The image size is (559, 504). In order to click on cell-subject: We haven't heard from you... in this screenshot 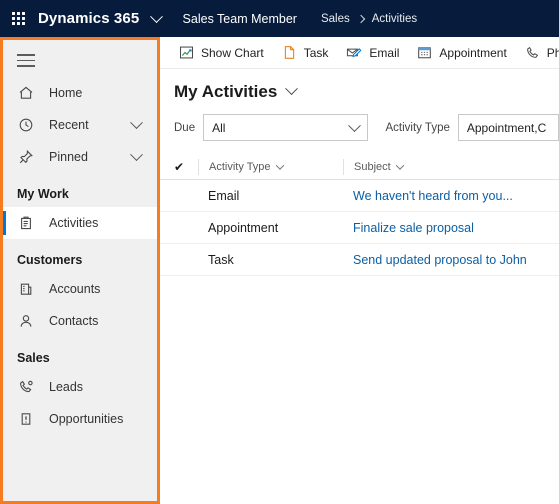, I will do `click(451, 196)`.